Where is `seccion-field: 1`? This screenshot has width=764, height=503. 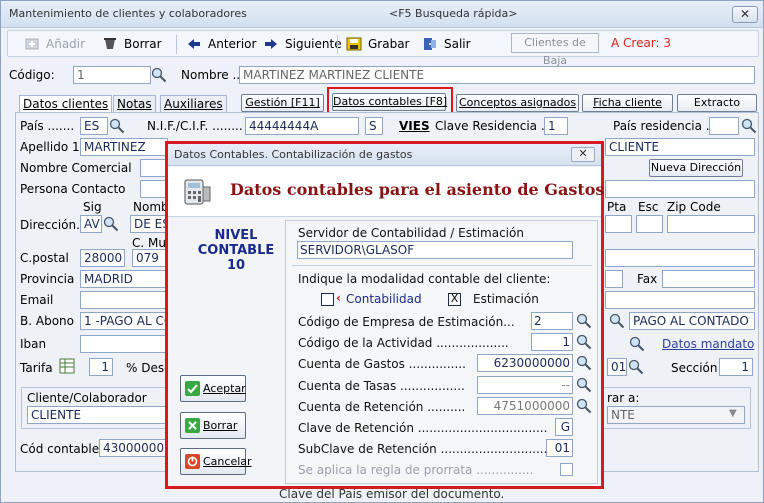 seccion-field: 1 is located at coordinates (736, 367).